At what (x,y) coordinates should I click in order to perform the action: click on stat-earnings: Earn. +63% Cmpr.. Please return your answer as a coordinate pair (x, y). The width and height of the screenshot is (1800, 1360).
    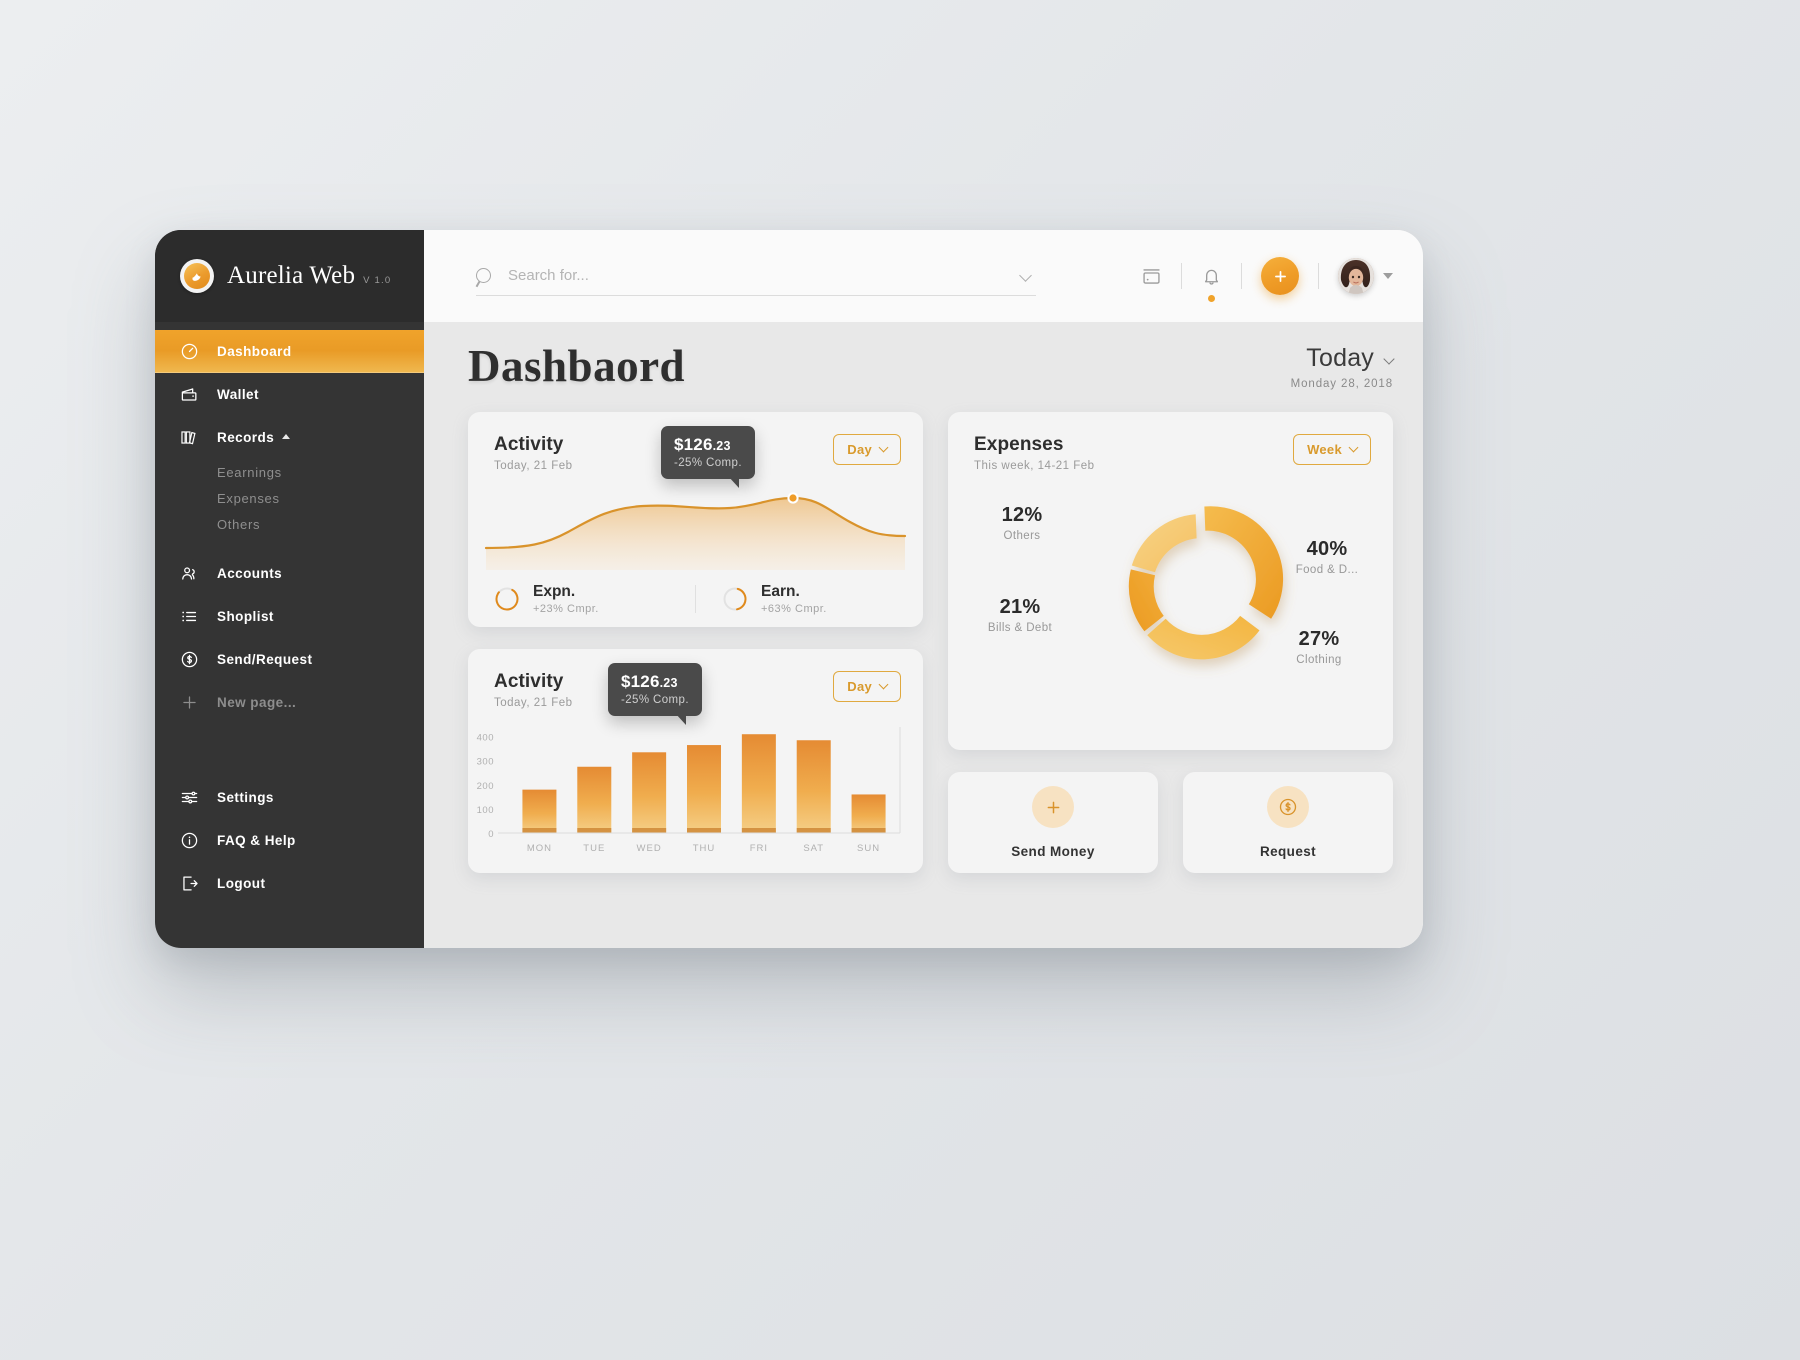
    Looking at the image, I should click on (809, 599).